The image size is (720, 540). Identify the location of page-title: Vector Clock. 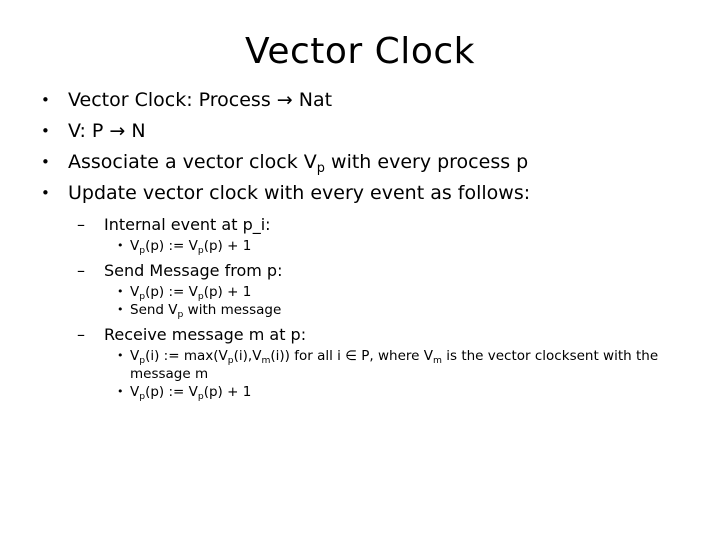
(360, 51).